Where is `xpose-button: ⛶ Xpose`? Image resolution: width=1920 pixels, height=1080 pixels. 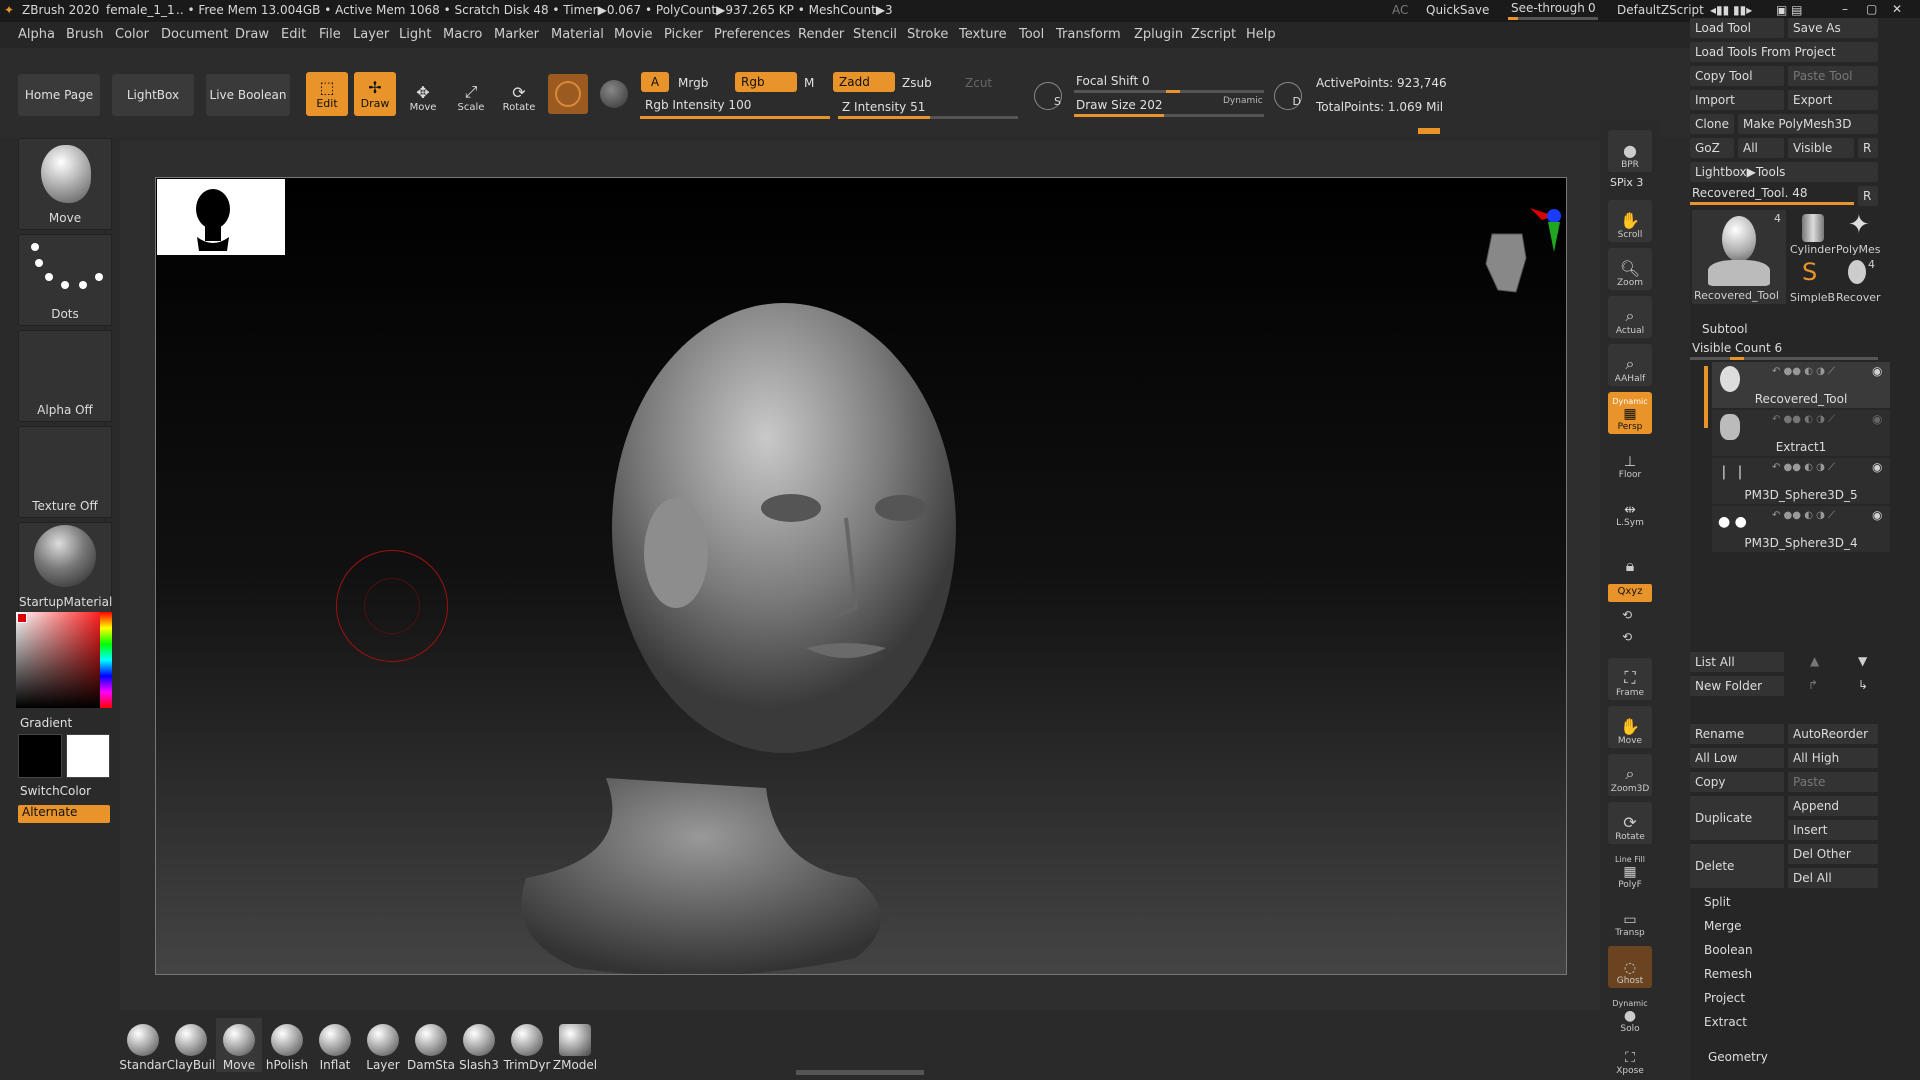 xpose-button: ⛶ Xpose is located at coordinates (1630, 1057).